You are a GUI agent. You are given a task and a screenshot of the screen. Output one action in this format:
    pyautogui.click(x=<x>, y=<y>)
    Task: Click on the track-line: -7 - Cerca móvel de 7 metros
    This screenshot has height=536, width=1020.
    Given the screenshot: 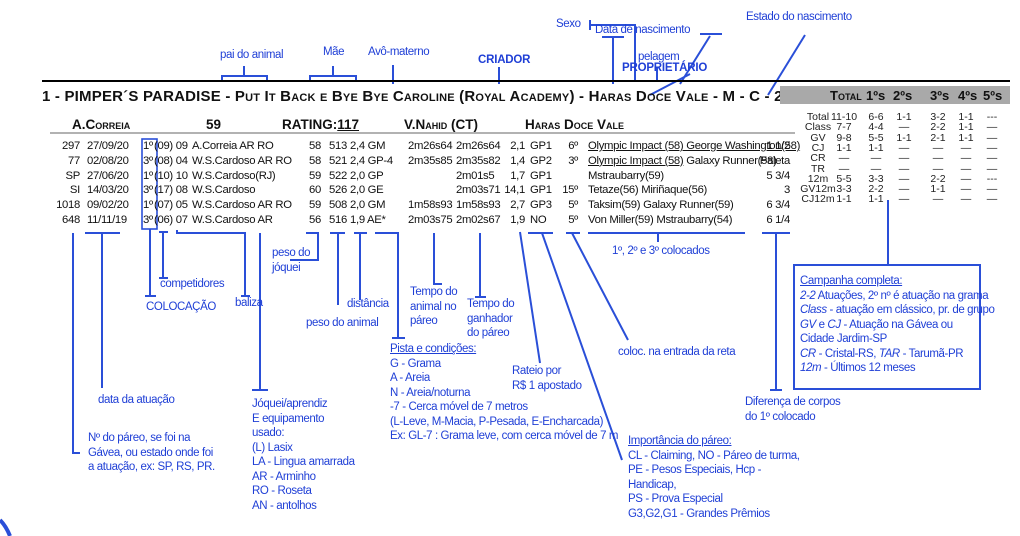 What is the action you would take?
    pyautogui.click(x=459, y=407)
    